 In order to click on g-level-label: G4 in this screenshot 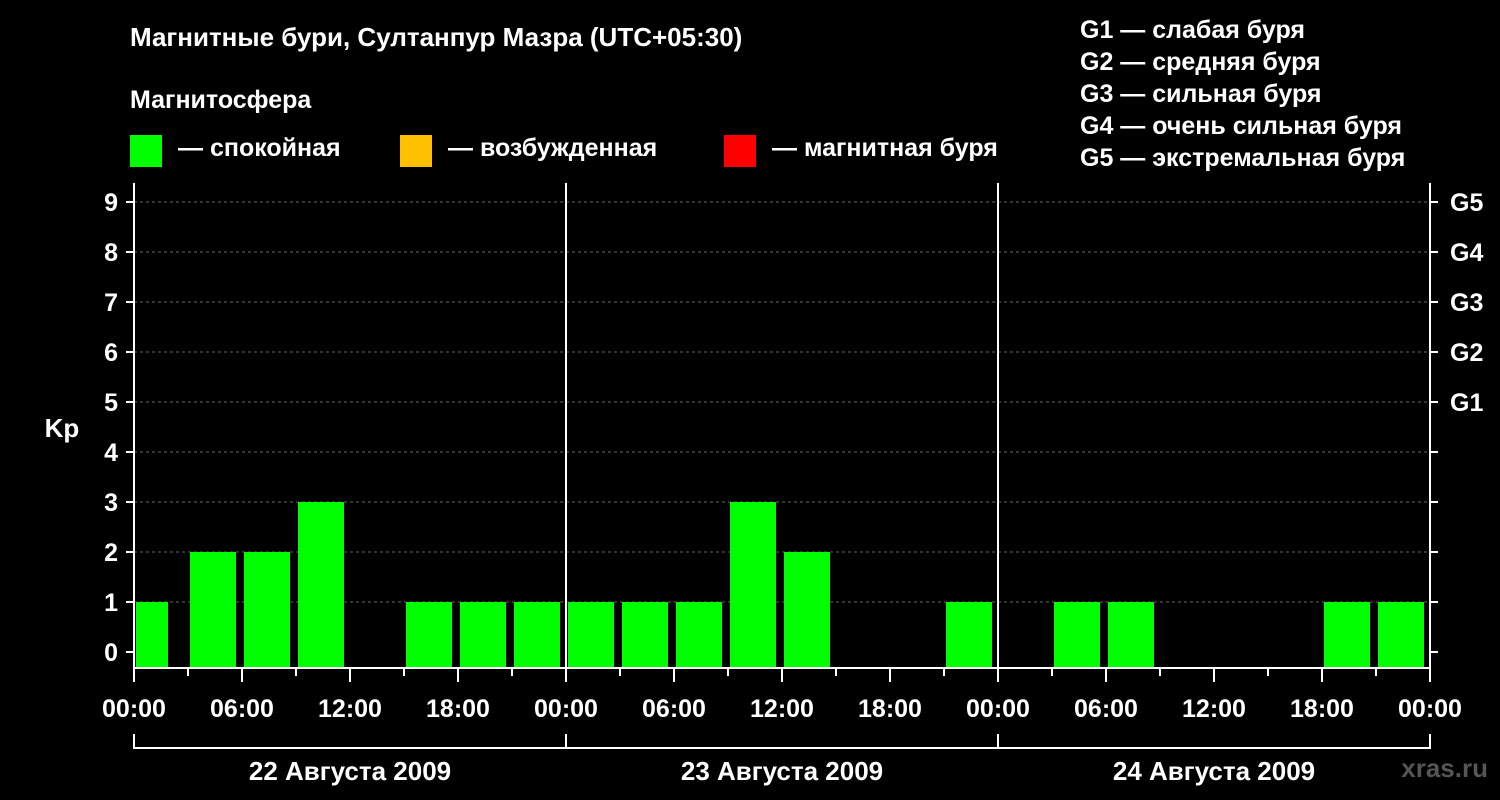, I will do `click(1466, 253)`.